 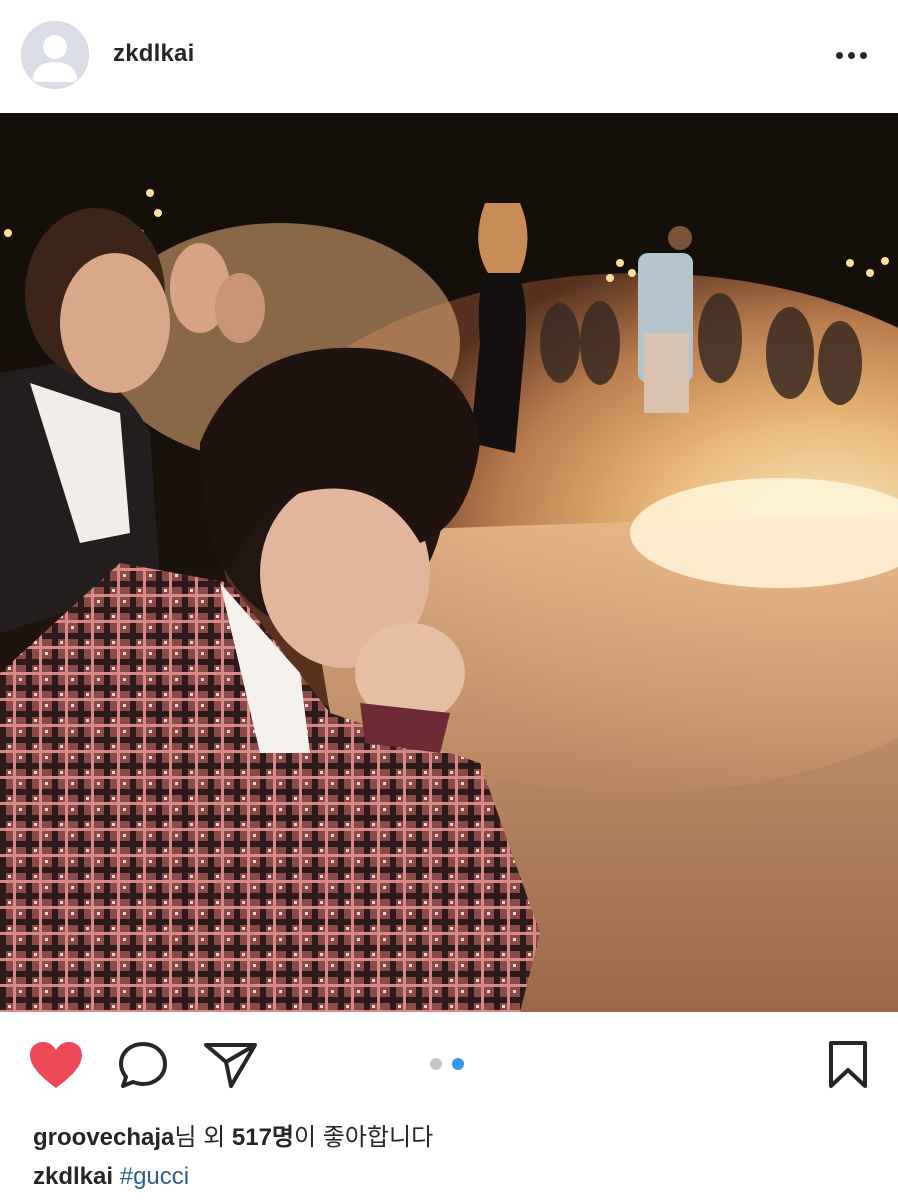 I want to click on likes-suffix-text: 이 좋아합니다, so click(x=364, y=1137).